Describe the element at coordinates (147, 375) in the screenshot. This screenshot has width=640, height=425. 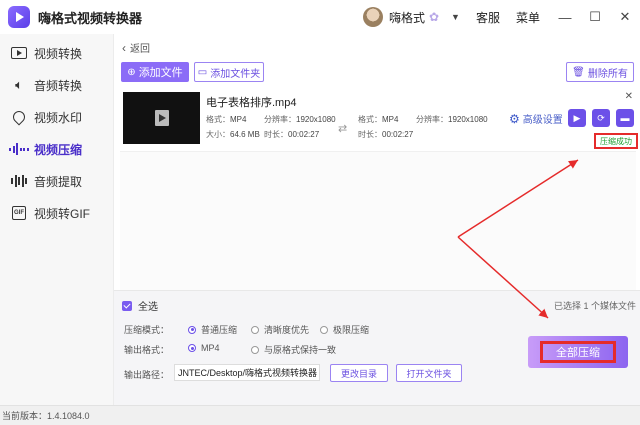
I see `output-path-label: 输出路径：` at that location.